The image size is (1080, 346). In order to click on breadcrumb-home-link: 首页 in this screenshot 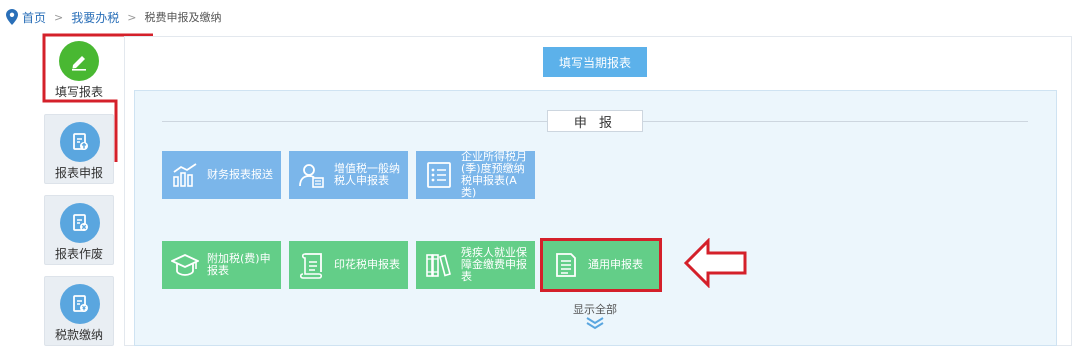, I will do `click(34, 17)`.